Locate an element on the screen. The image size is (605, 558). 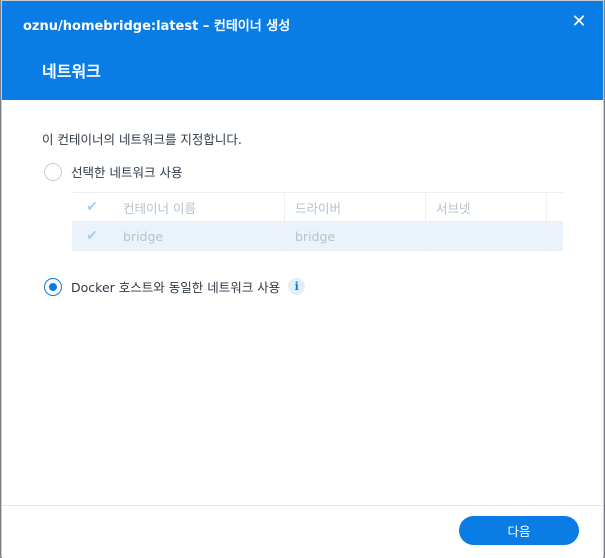
cell-container-name: bridge is located at coordinates (143, 236).